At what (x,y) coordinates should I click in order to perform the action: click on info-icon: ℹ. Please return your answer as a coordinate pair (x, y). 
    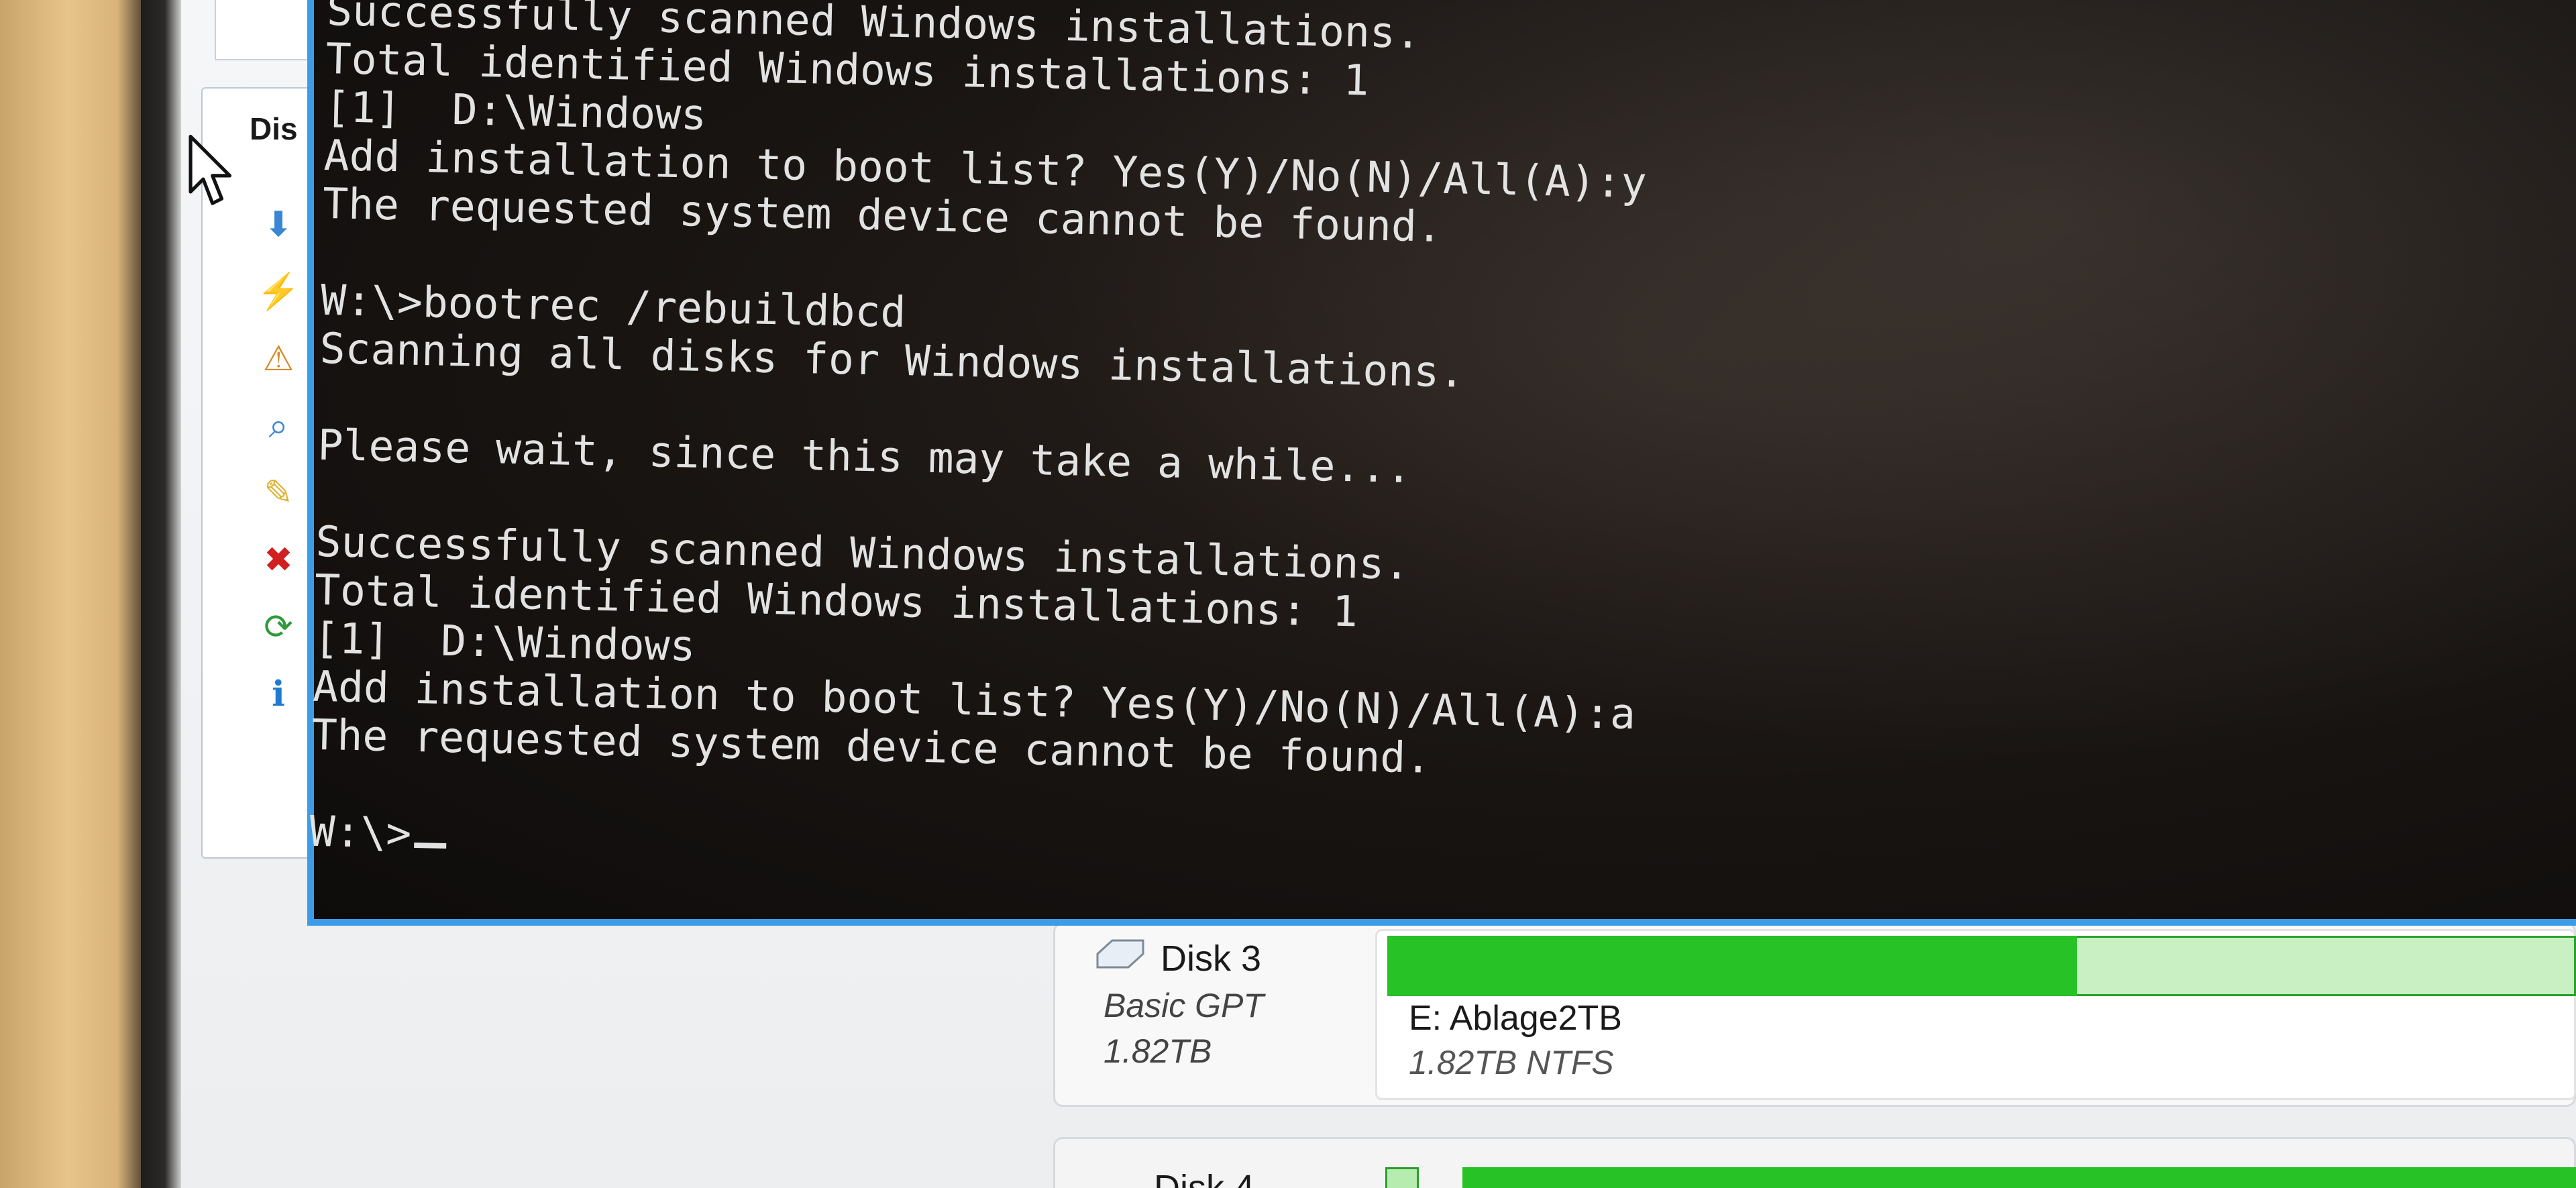
    Looking at the image, I should click on (278, 694).